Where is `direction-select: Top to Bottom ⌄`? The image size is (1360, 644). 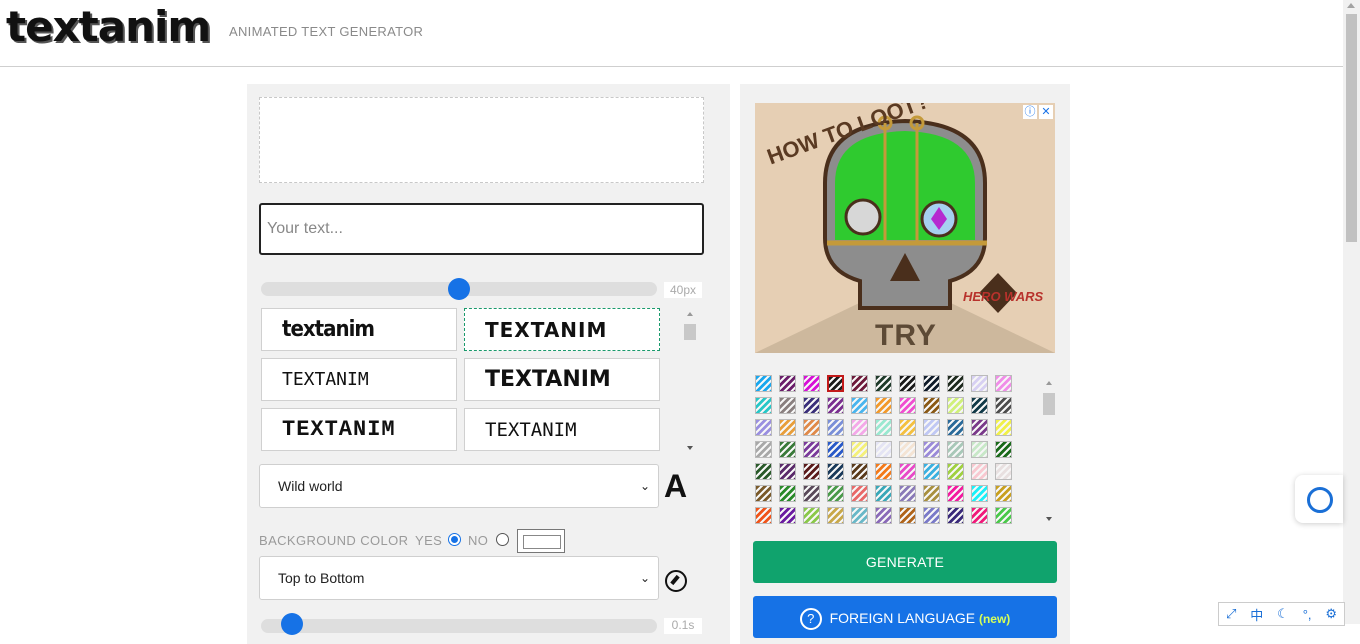 direction-select: Top to Bottom ⌄ is located at coordinates (459, 578).